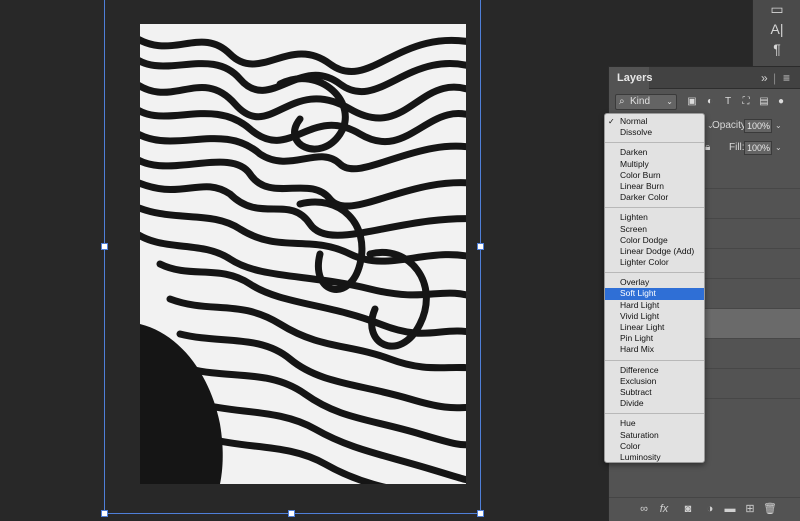 The image size is (800, 521). I want to click on layers-footer: ∞ fx ◙ ◑ ▬ ⊞ 🗑︎, so click(704, 509).